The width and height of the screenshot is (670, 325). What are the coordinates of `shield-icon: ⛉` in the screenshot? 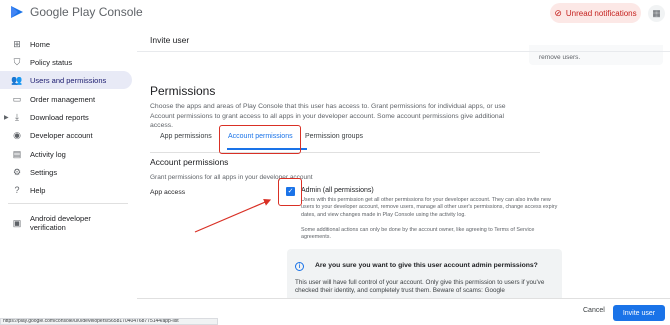 It's located at (17, 61).